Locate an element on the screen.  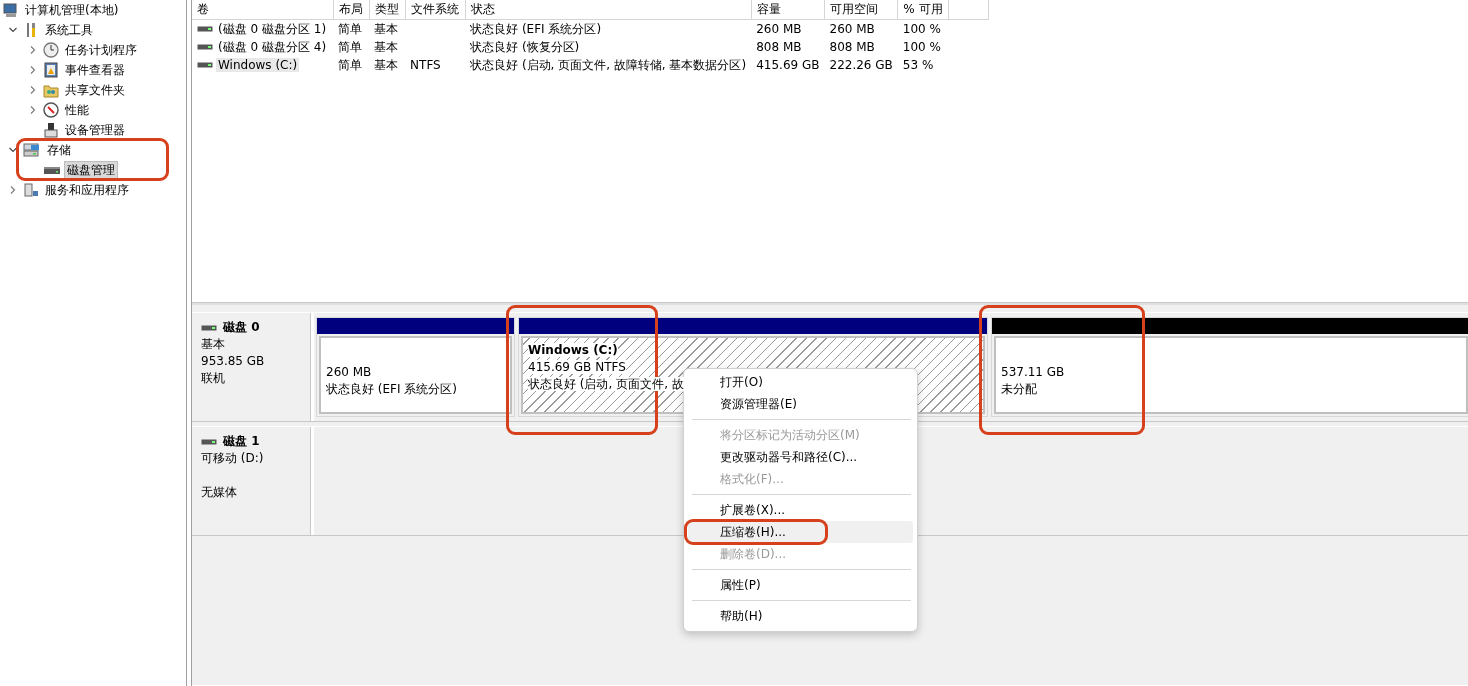
table-cell: 222.26 GB is located at coordinates (861, 65).